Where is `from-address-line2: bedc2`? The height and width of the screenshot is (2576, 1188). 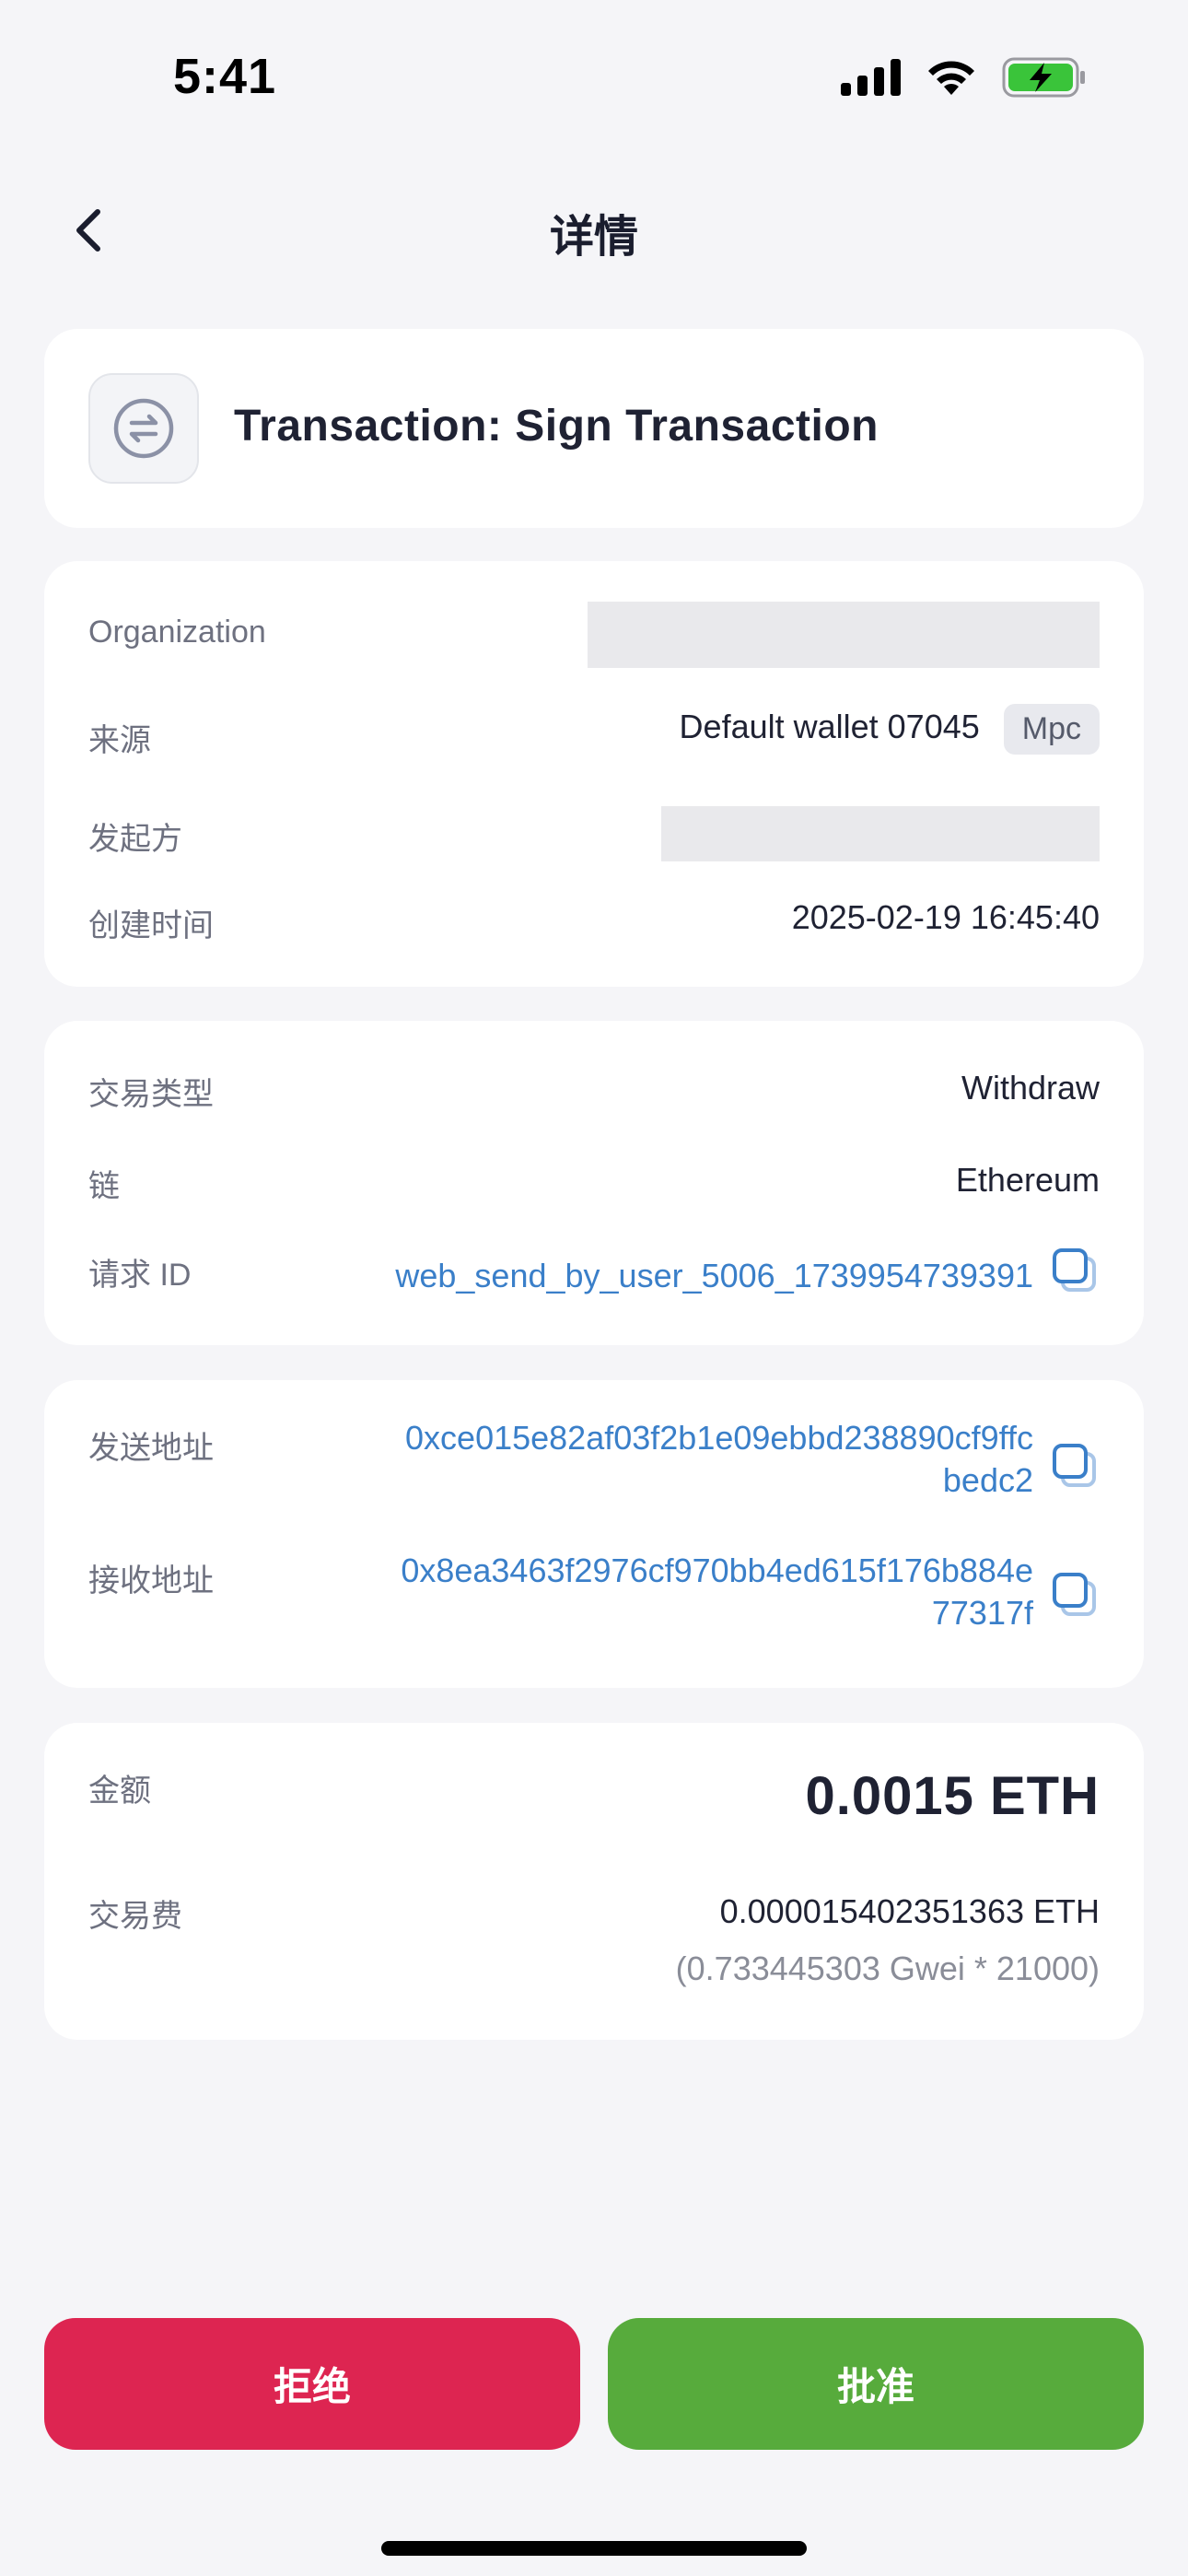 from-address-line2: bedc2 is located at coordinates (987, 1480).